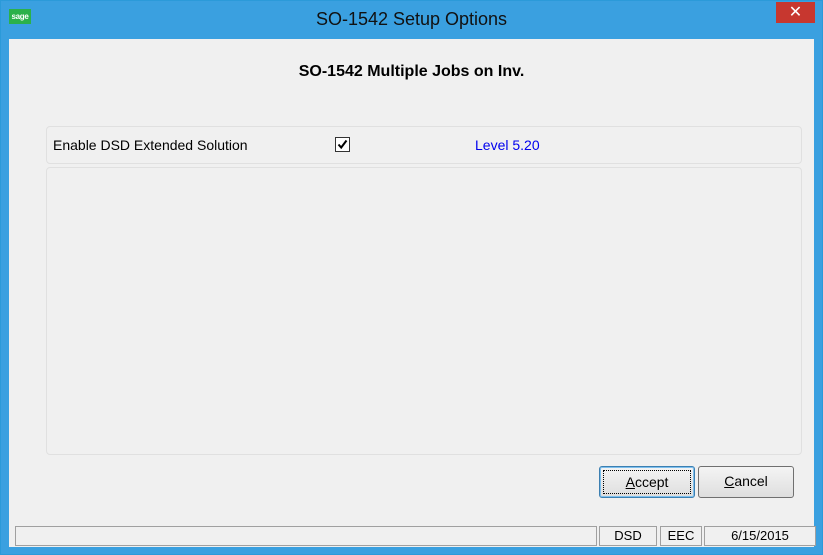 The width and height of the screenshot is (823, 555). I want to click on accept-button: Accept, so click(647, 482).